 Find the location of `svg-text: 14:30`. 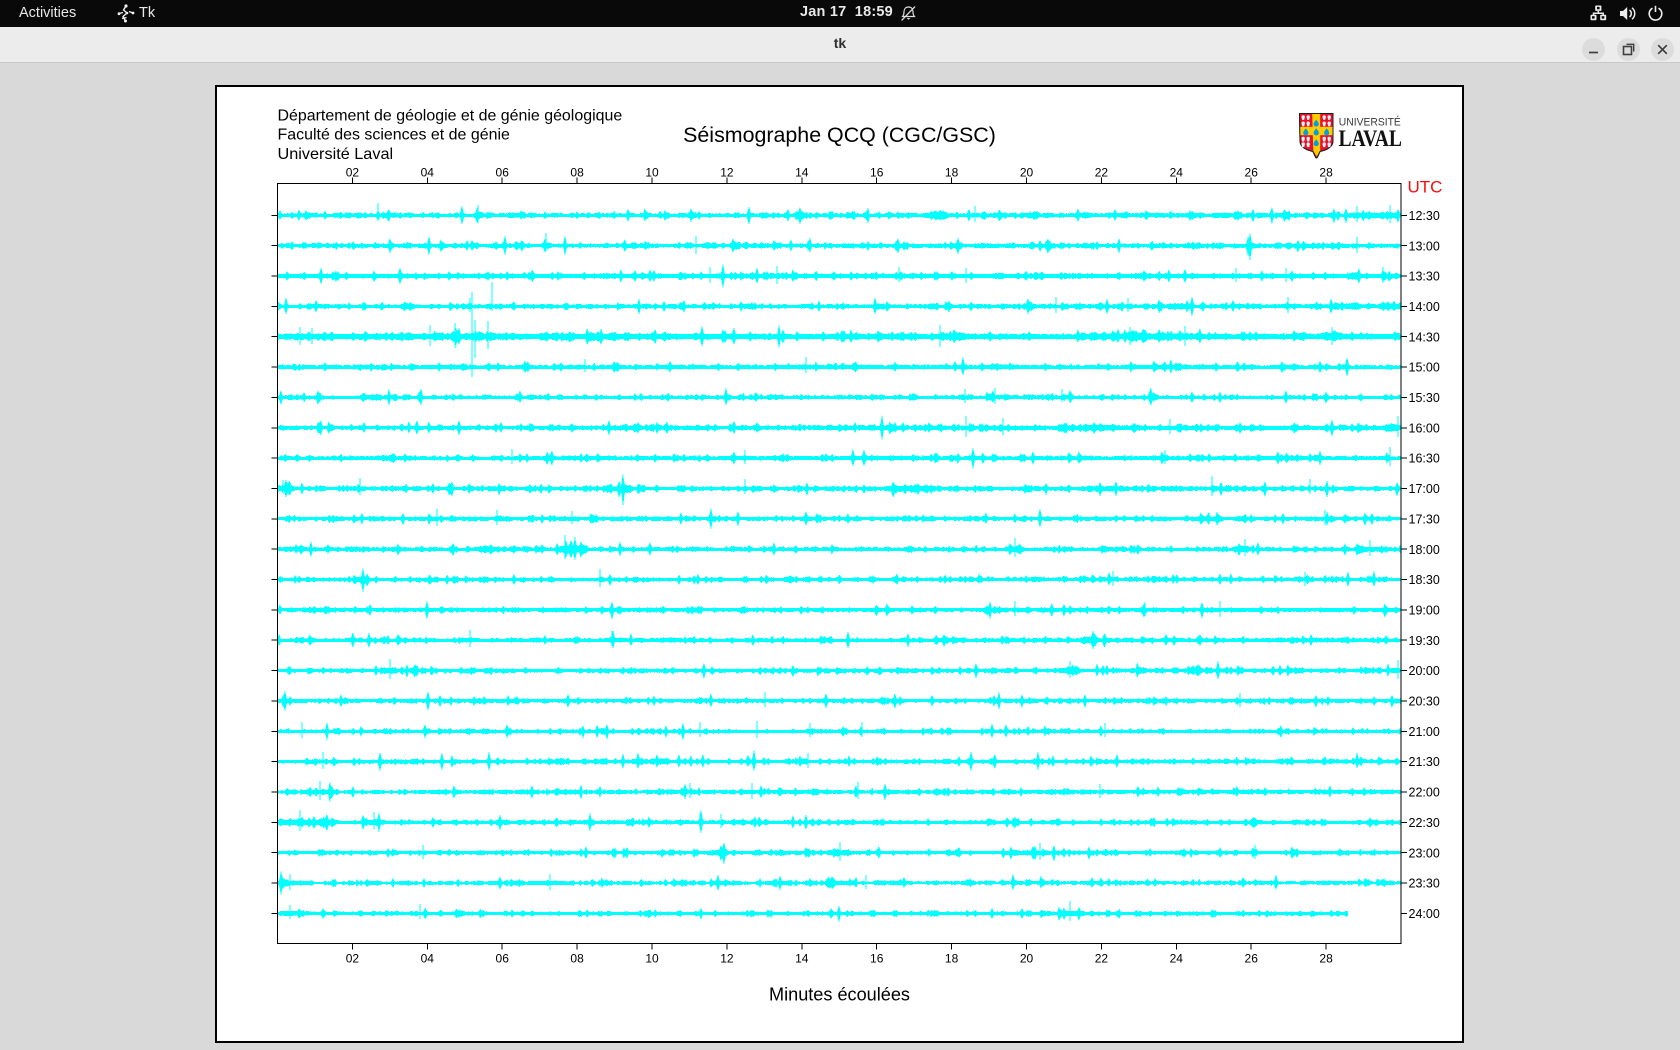

svg-text: 14:30 is located at coordinates (1424, 337).